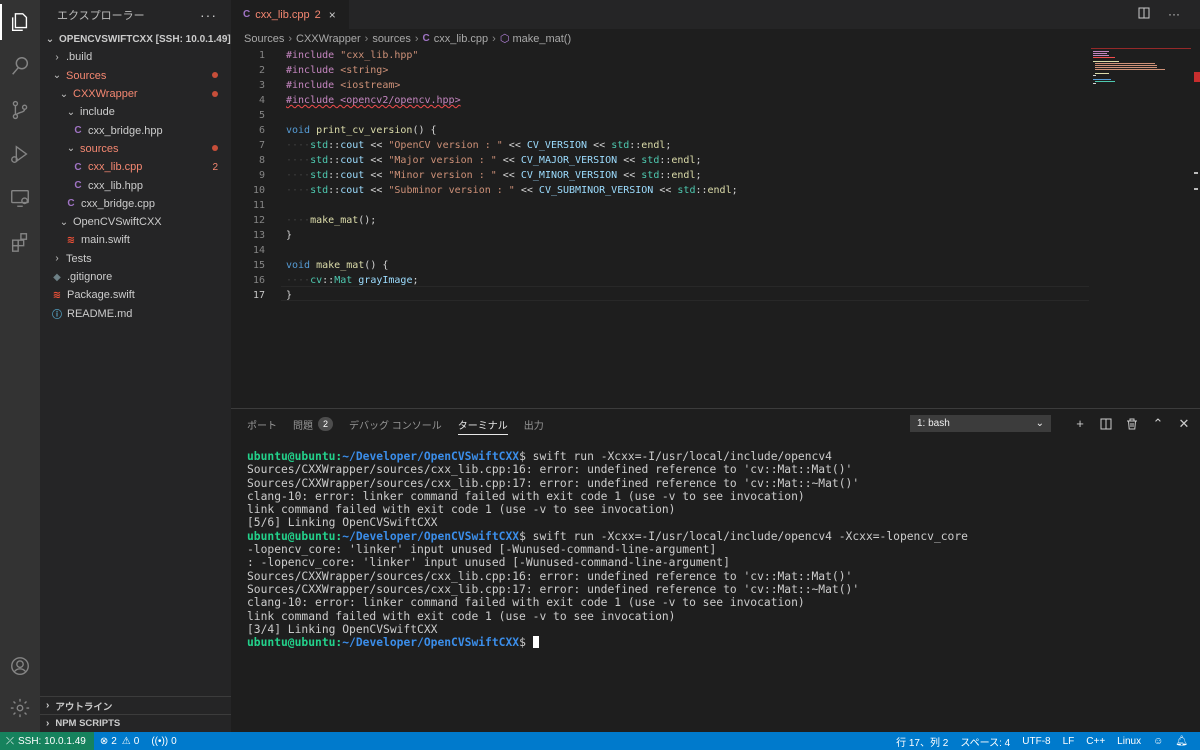  What do you see at coordinates (1080, 423) in the screenshot?
I see `new-terminal-icon: +` at bounding box center [1080, 423].